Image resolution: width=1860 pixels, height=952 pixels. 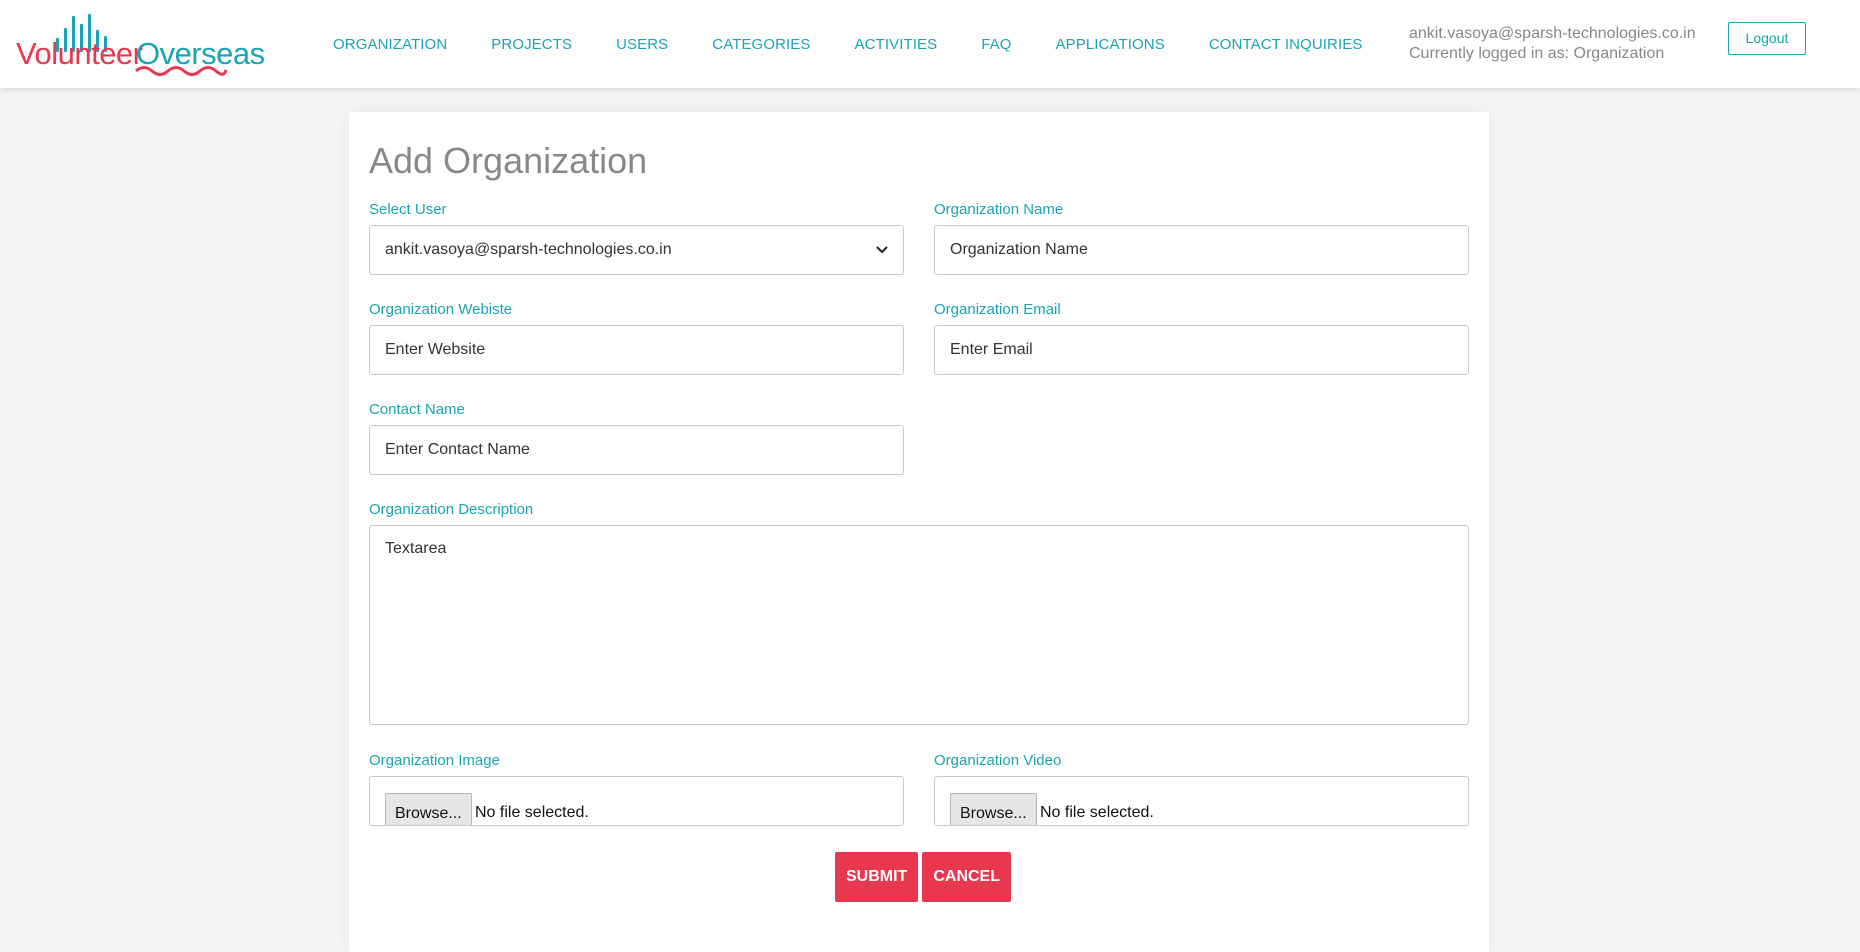 I want to click on contact-name-field: Contact Name, so click(x=636, y=438).